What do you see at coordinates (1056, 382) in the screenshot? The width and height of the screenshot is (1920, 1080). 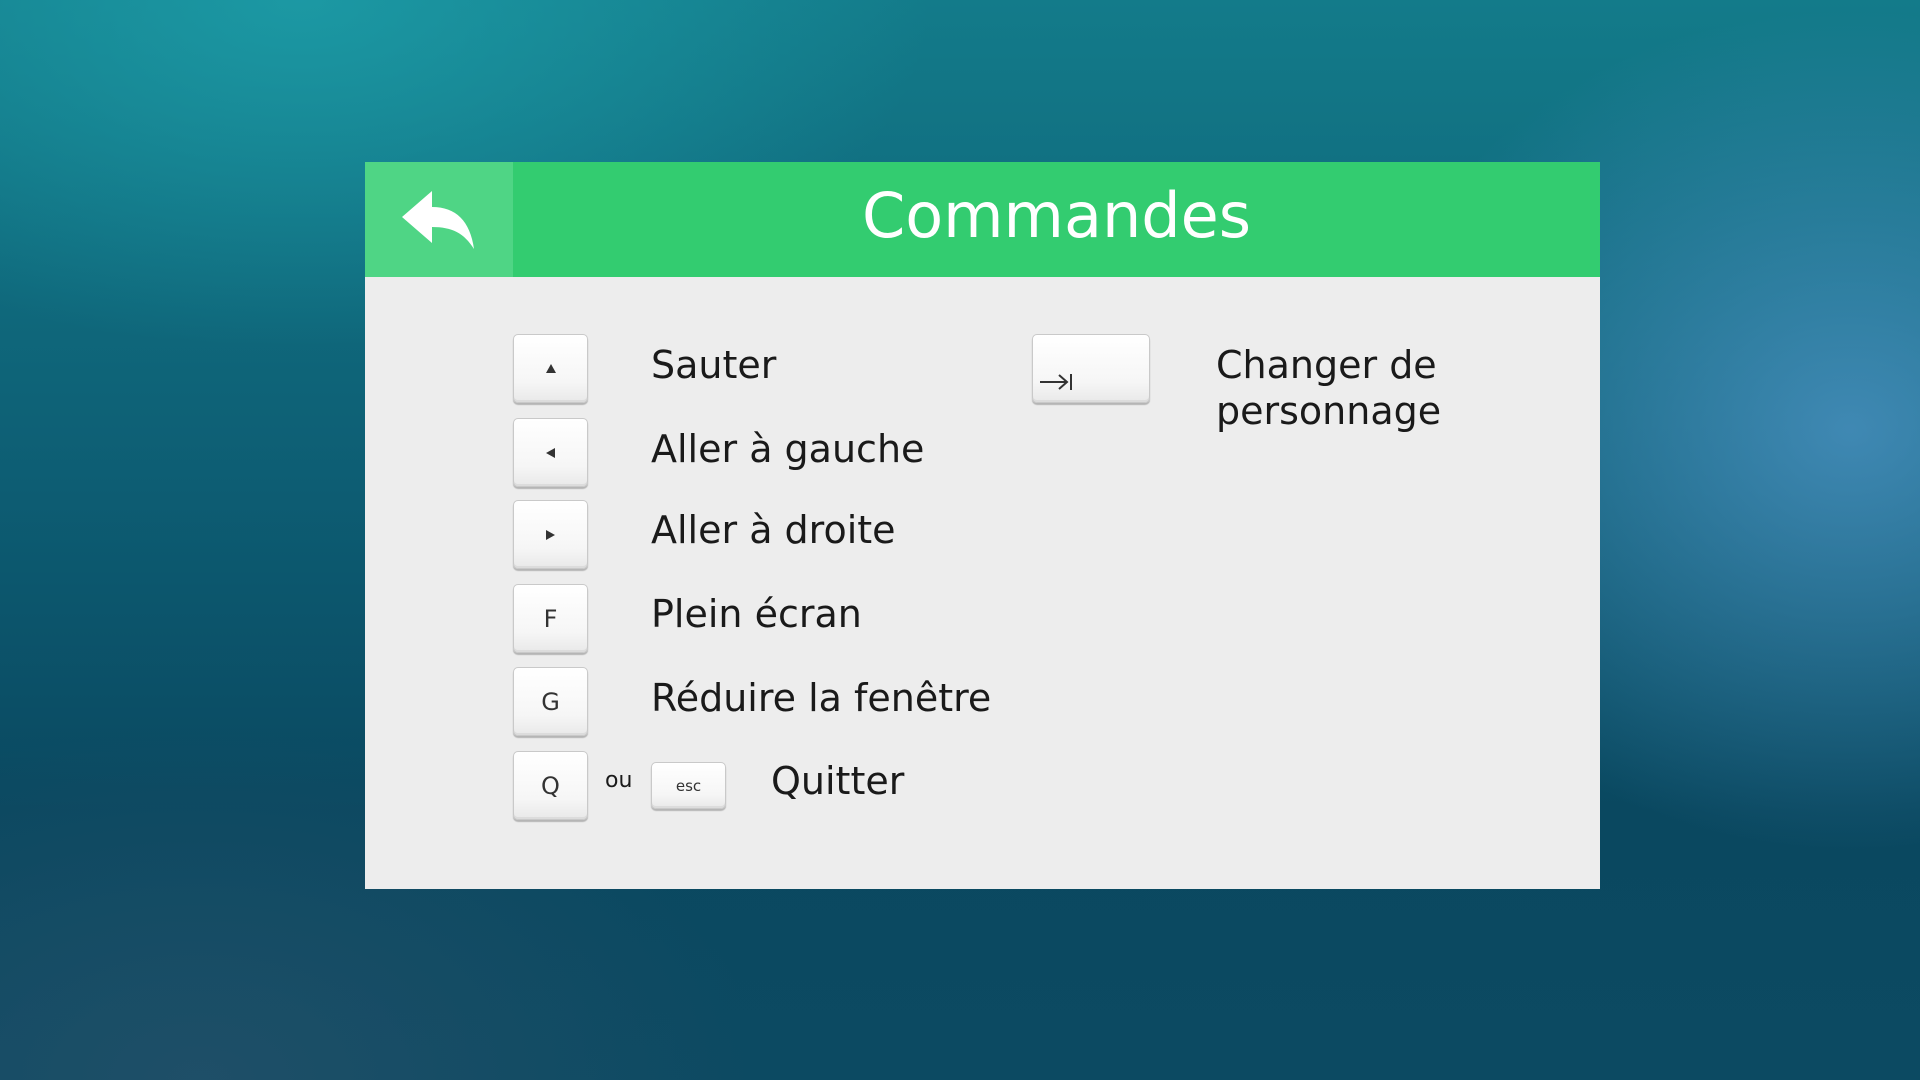 I see `tab-icon` at bounding box center [1056, 382].